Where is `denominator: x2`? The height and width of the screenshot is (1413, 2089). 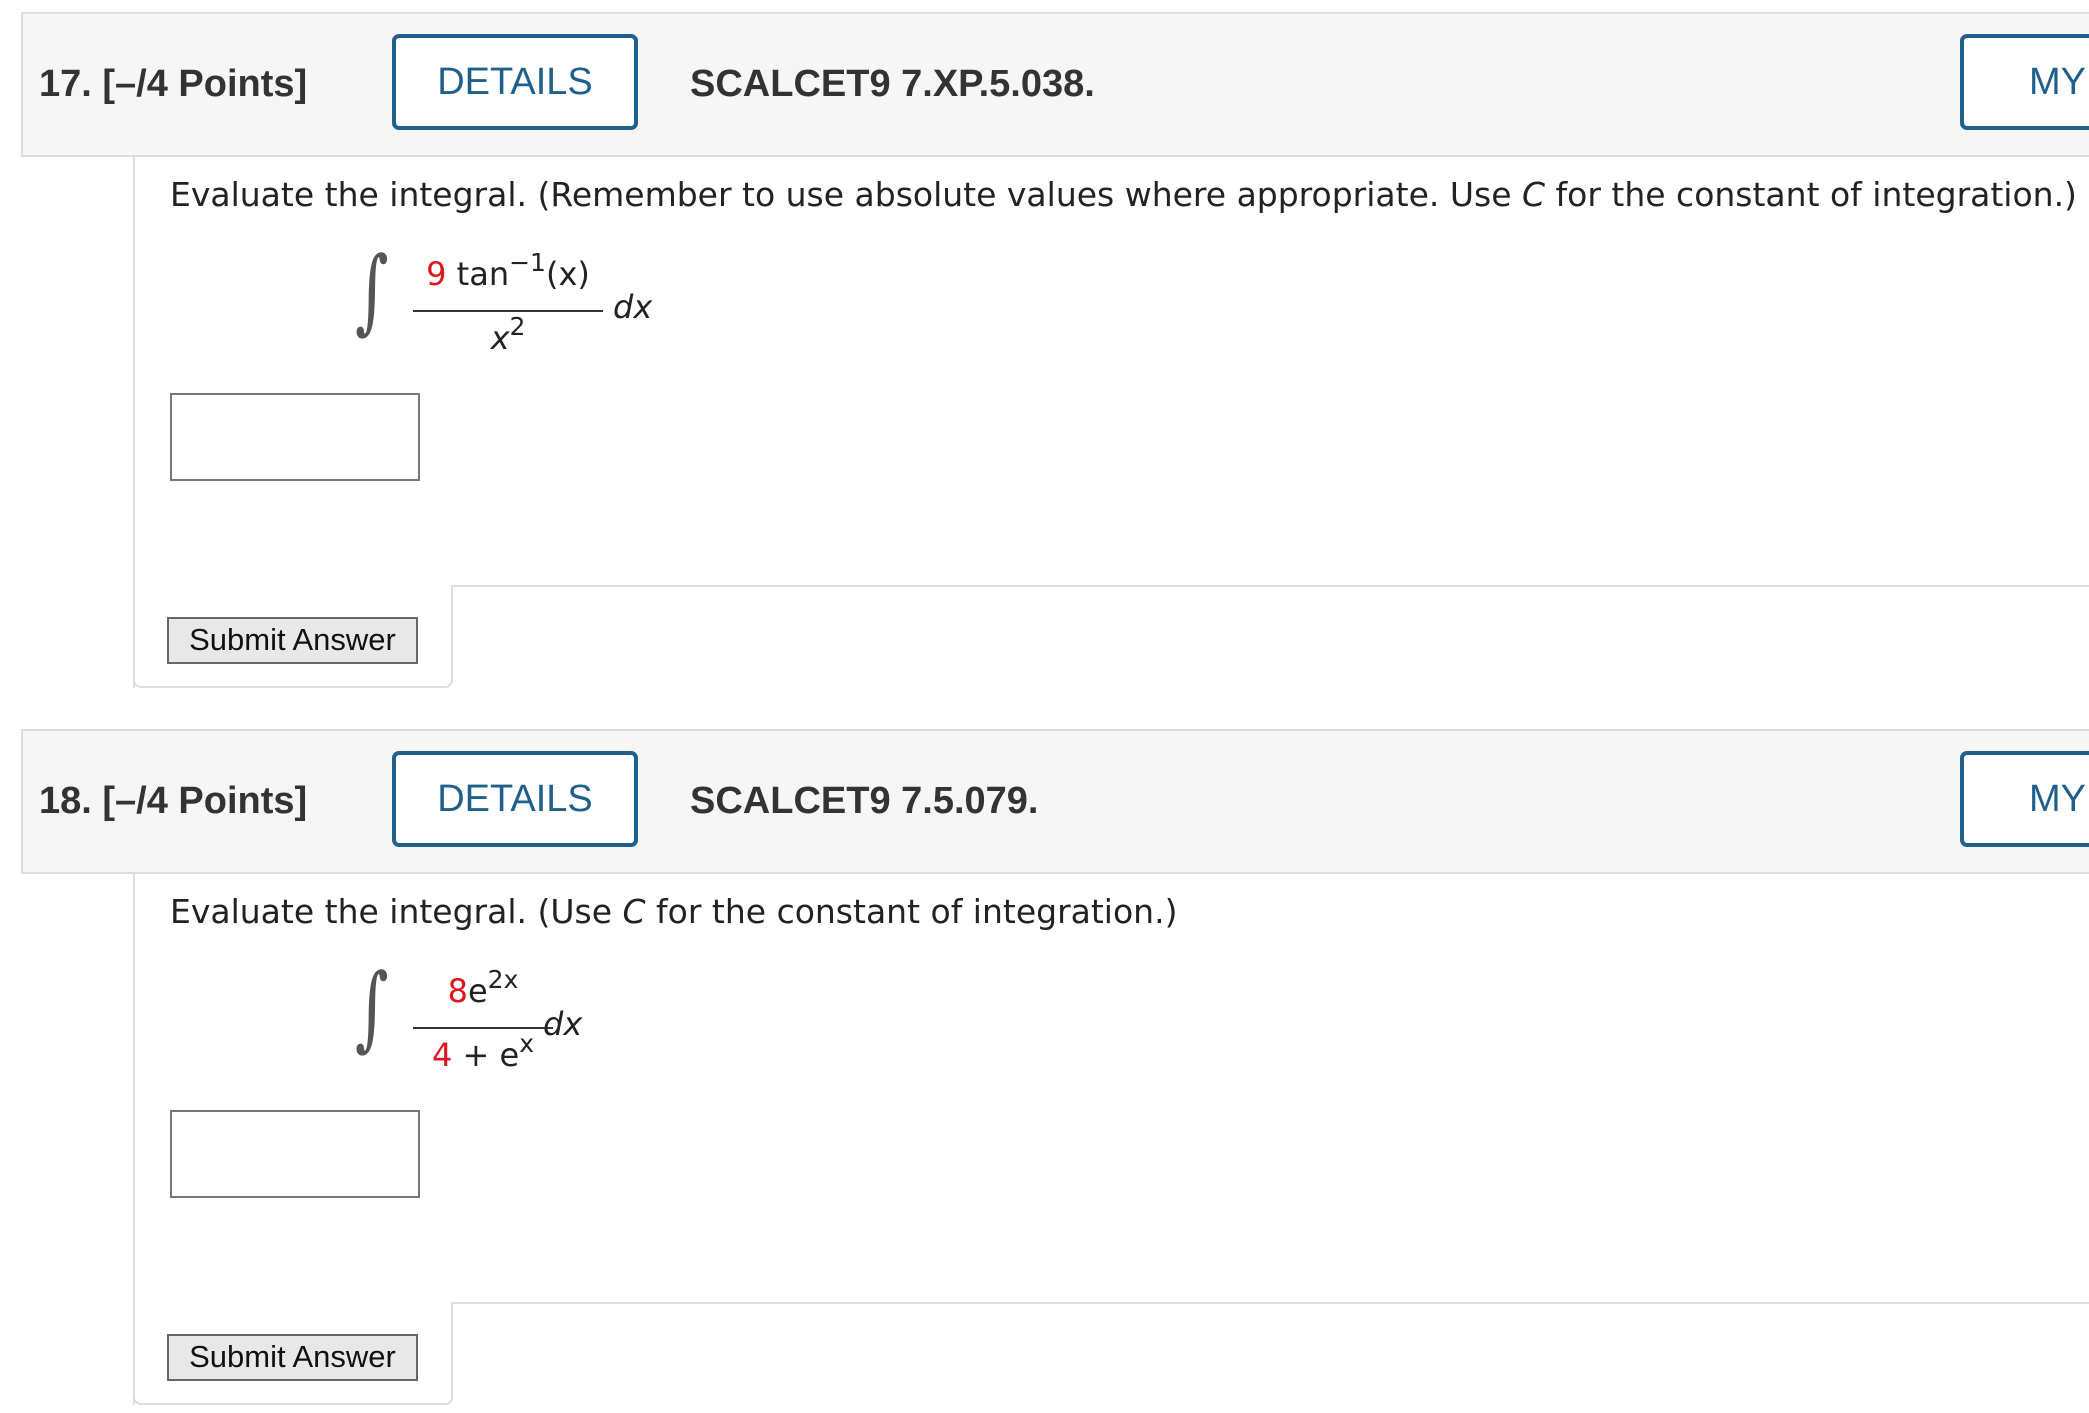
denominator: x2 is located at coordinates (508, 335).